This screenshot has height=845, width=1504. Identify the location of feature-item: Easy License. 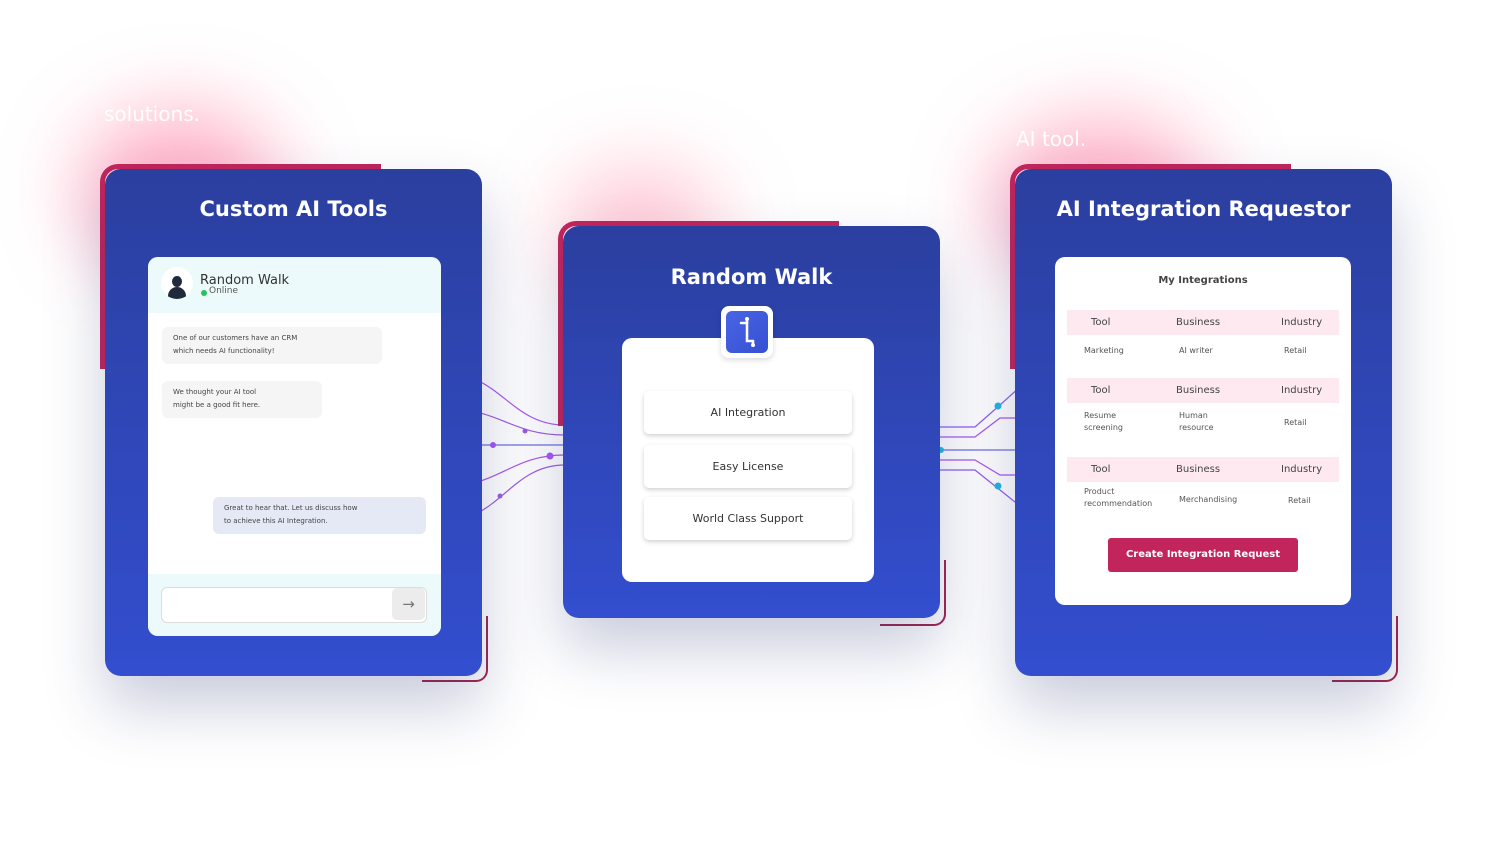
(748, 466).